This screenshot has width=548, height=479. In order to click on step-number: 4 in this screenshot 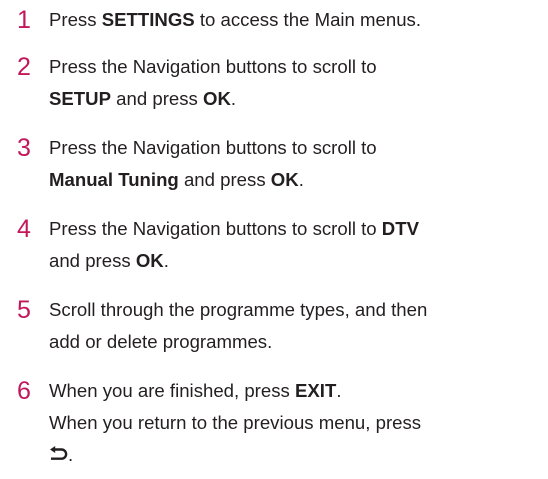, I will do `click(24, 229)`.